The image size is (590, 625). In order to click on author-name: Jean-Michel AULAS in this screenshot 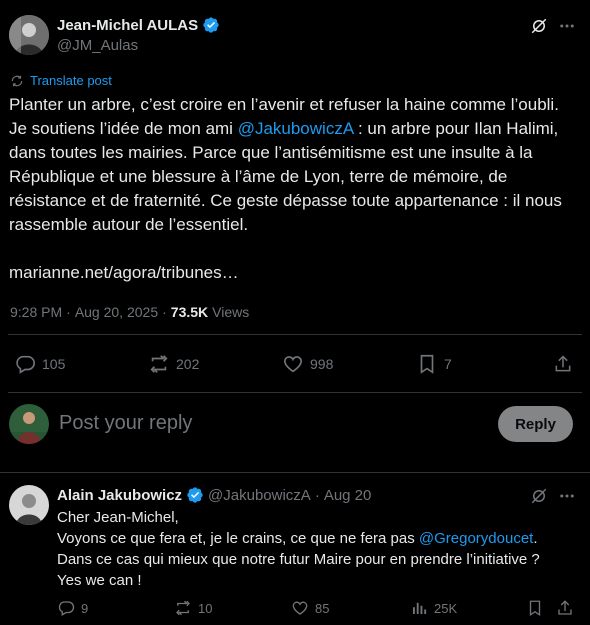, I will do `click(127, 25)`.